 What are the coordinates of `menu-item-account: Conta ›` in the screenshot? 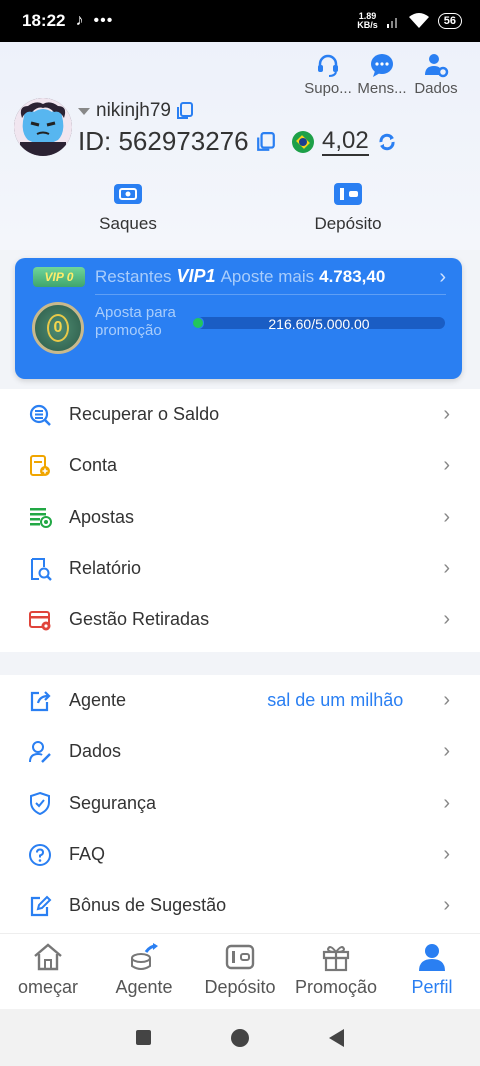 It's located at (240, 465).